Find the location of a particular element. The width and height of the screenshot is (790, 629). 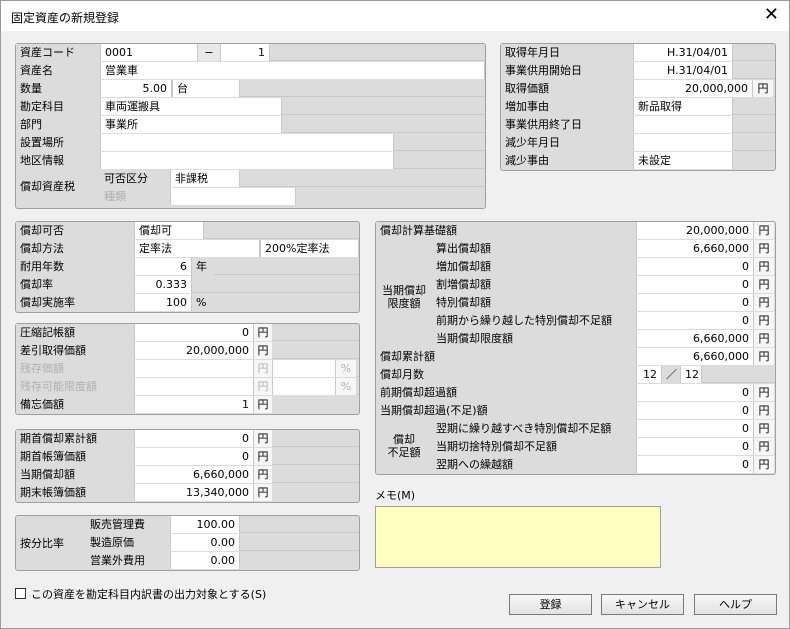

residual-label: 残存価額 is located at coordinates (75, 368).